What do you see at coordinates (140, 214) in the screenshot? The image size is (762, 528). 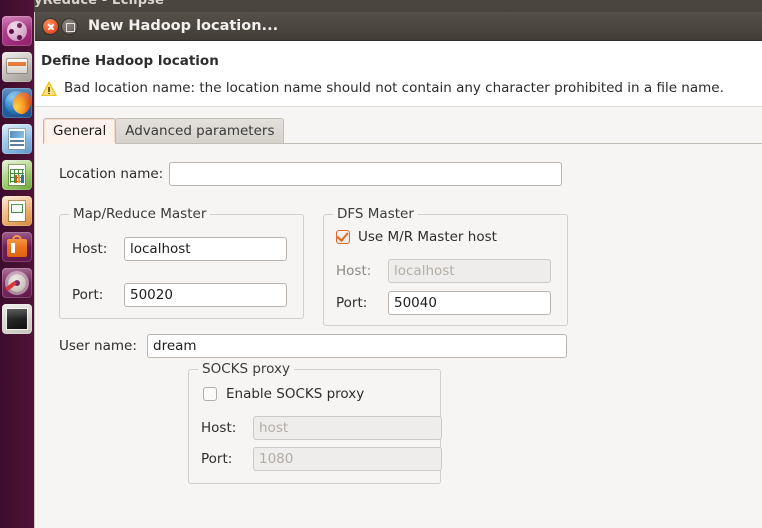 I see `mapreduce-master-legend: Map/Reduce Master` at bounding box center [140, 214].